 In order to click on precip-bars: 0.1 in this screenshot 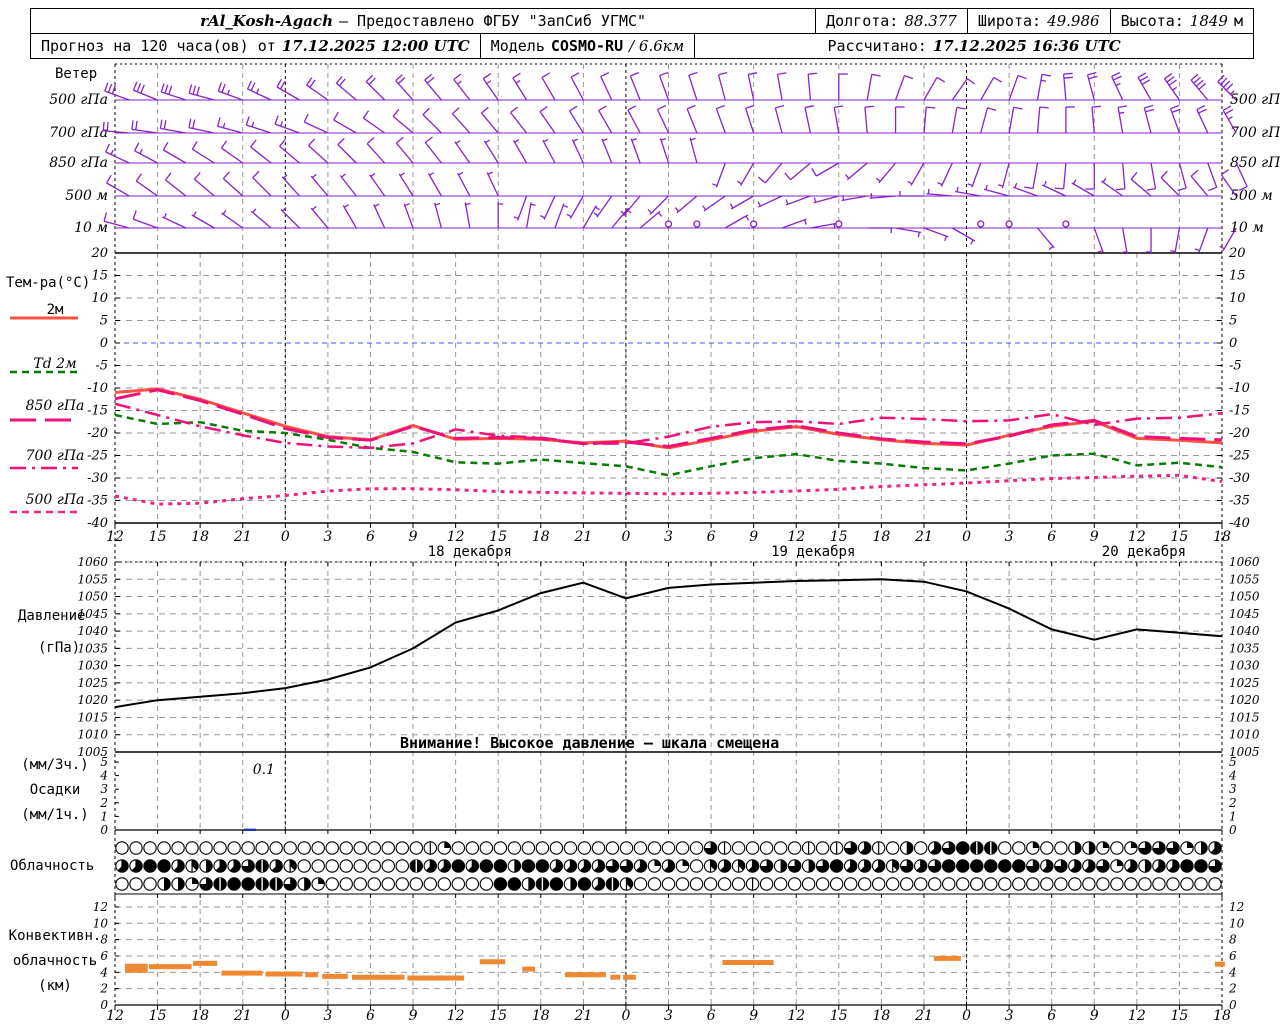, I will do `click(259, 796)`.